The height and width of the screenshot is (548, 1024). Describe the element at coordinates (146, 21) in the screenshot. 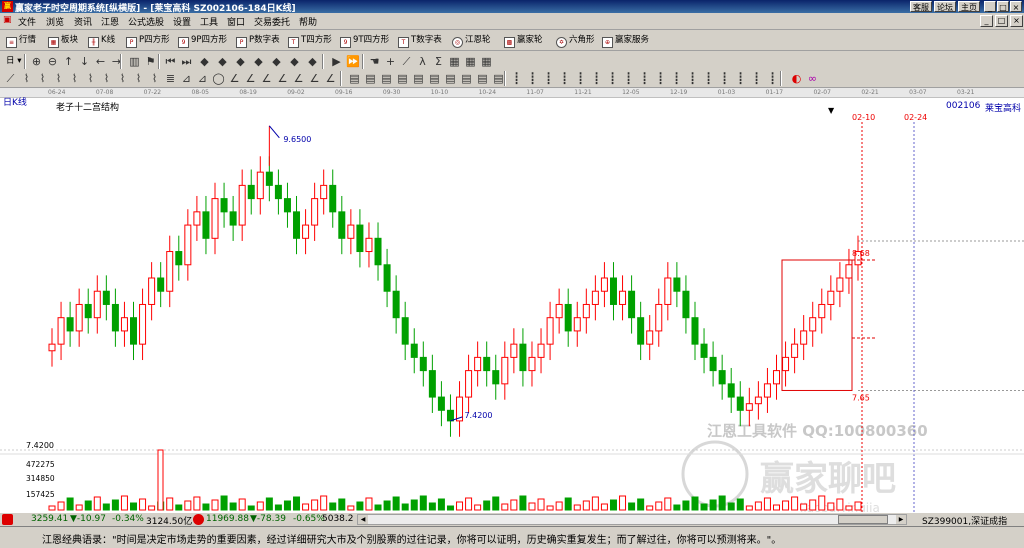

I see `menu-formula: 公式选股` at that location.